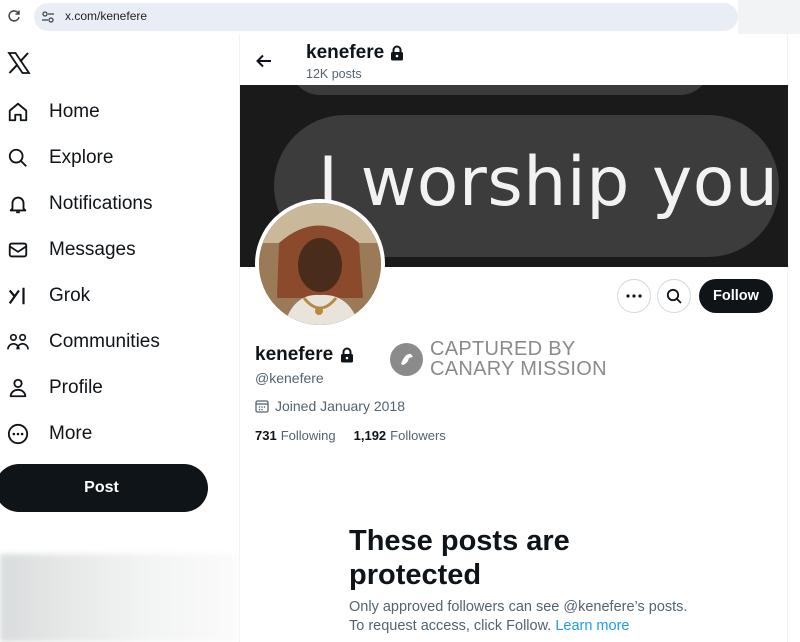 This screenshot has height=642, width=800. I want to click on sidebar-item-notifications: Notifications, so click(115, 204).